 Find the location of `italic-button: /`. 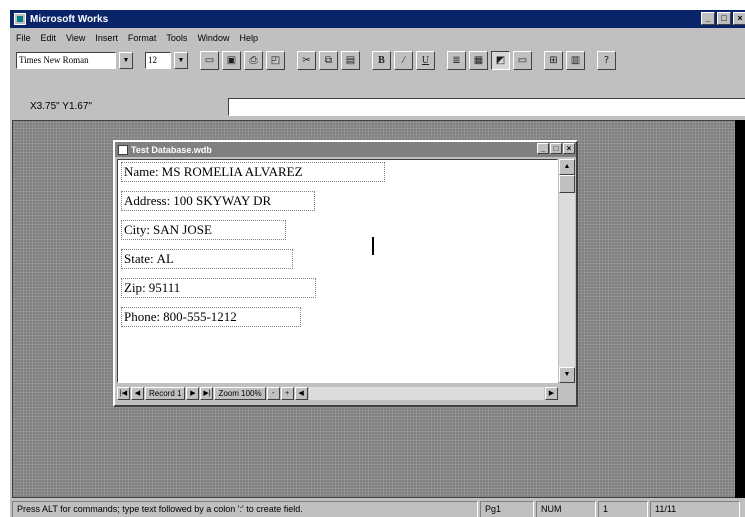

italic-button: / is located at coordinates (403, 60).